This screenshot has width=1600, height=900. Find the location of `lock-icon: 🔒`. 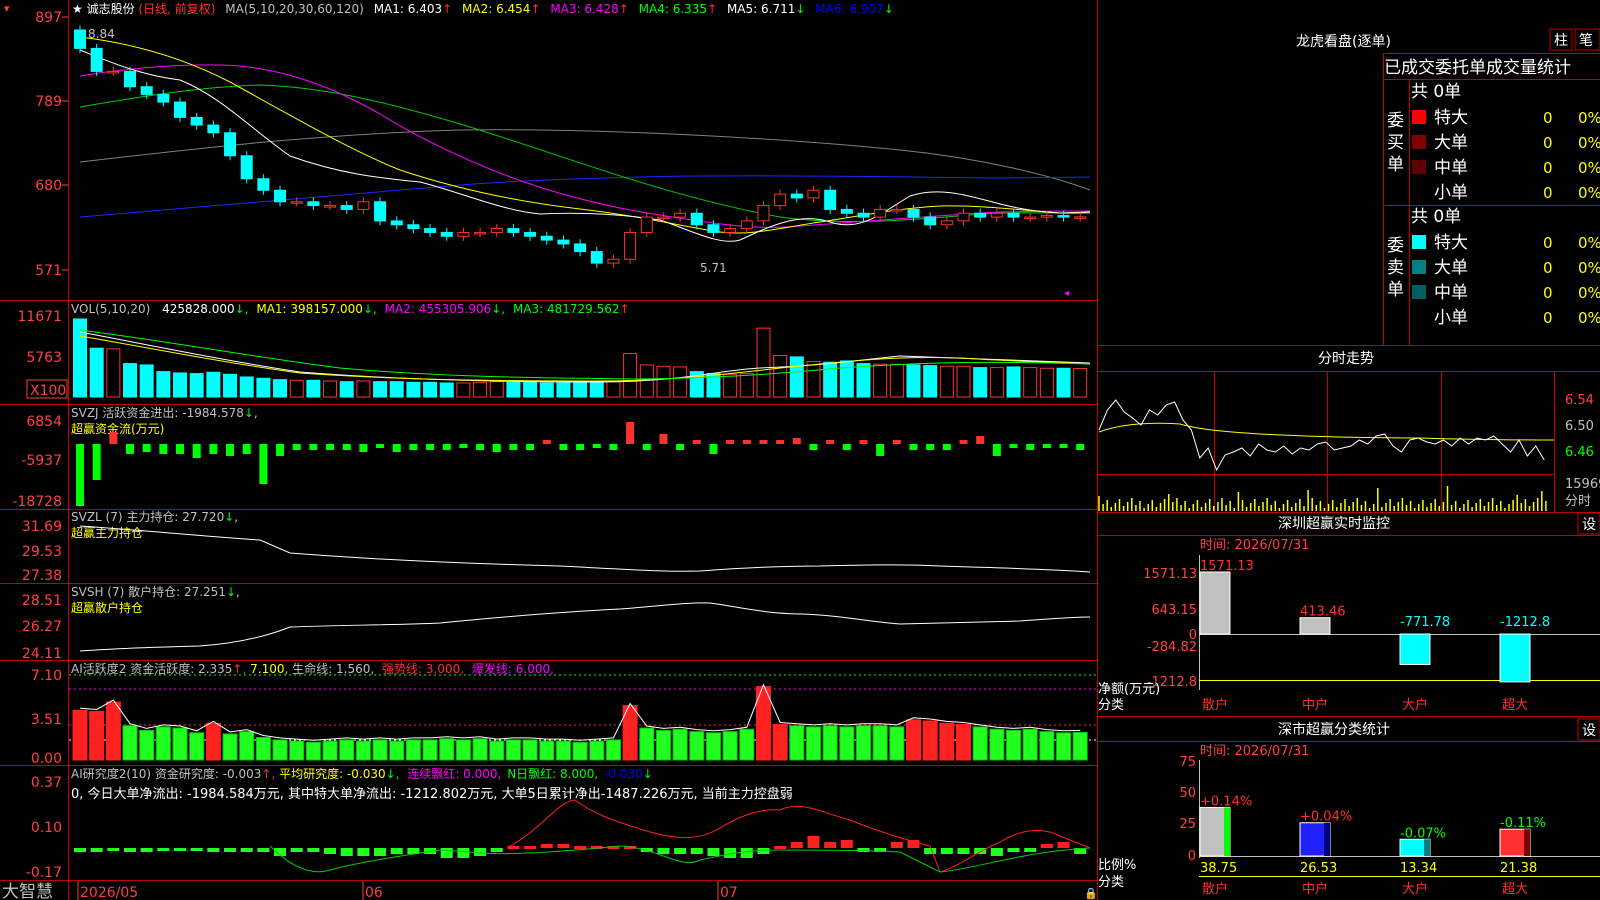

lock-icon: 🔒 is located at coordinates (1091, 893).